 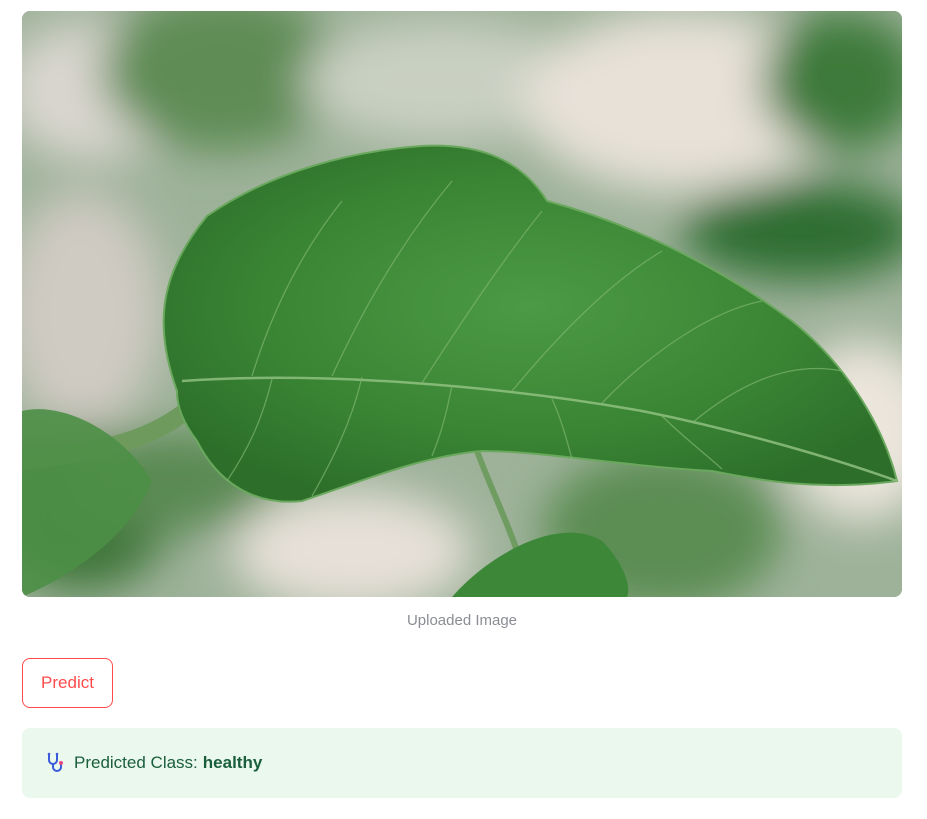 I want to click on prediction-value: healthy, so click(x=232, y=762).